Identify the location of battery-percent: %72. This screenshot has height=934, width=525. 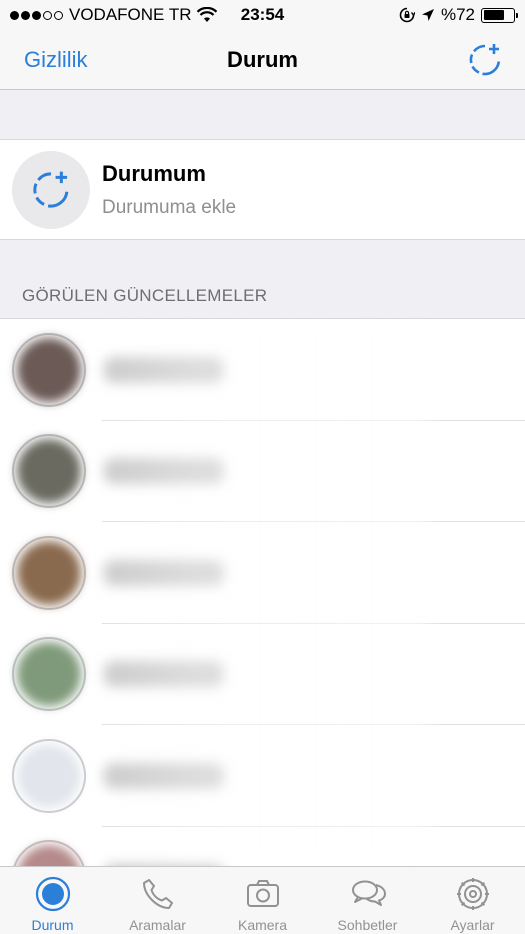
(457, 14).